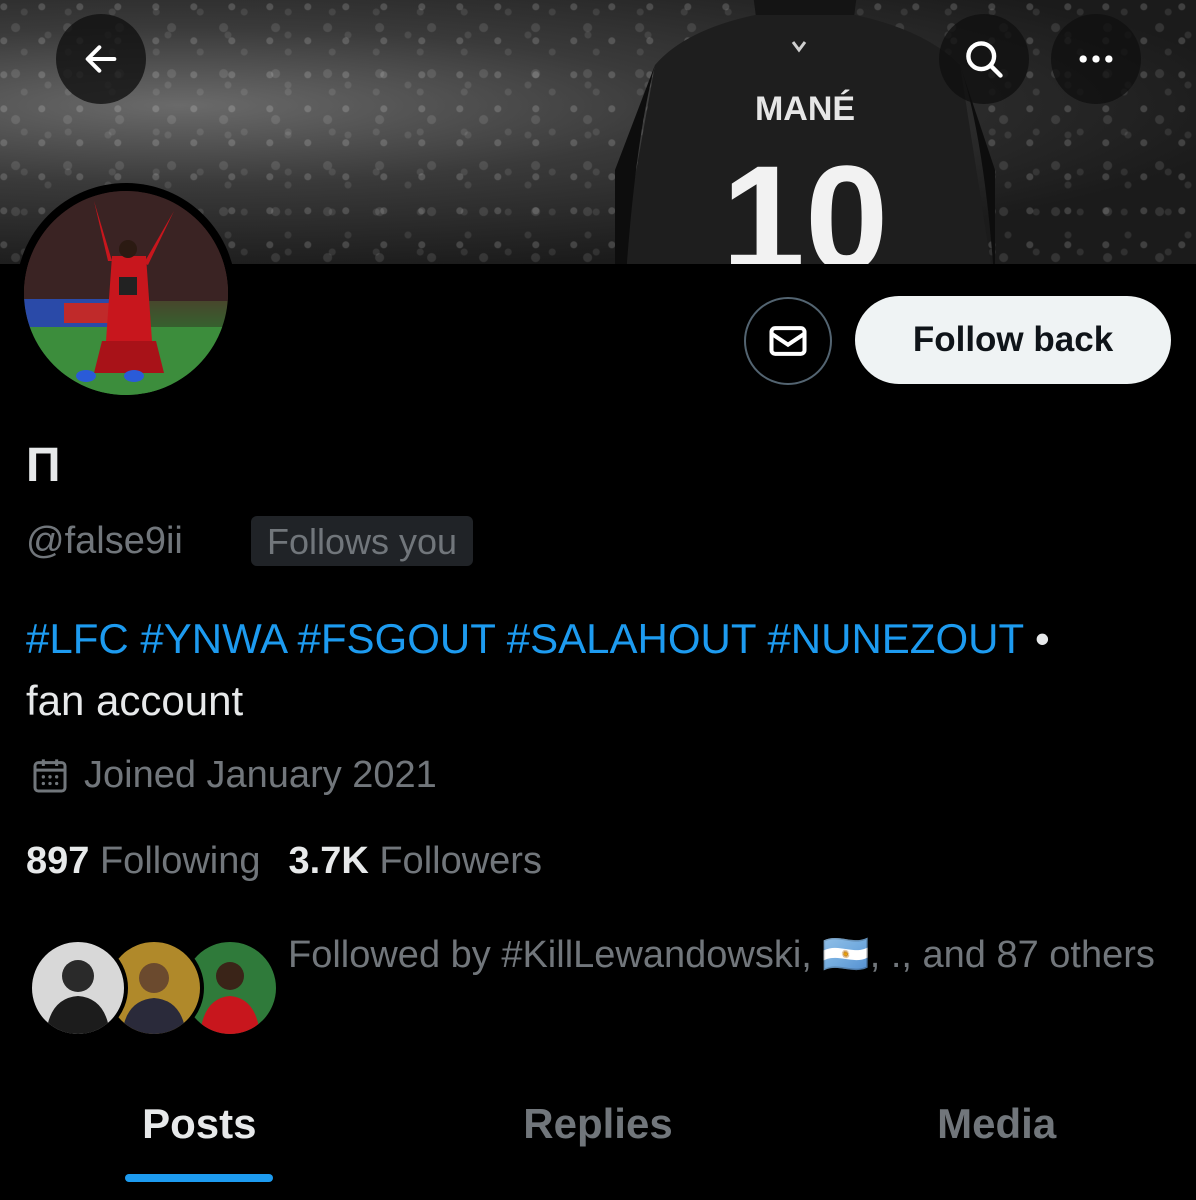  I want to click on more-horizontal-icon, so click(1096, 59).